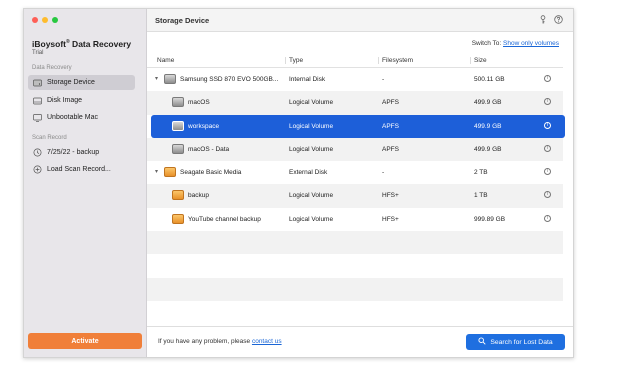 This screenshot has width=620, height=372. I want to click on app-title-brand: iBoysoft, so click(49, 44).